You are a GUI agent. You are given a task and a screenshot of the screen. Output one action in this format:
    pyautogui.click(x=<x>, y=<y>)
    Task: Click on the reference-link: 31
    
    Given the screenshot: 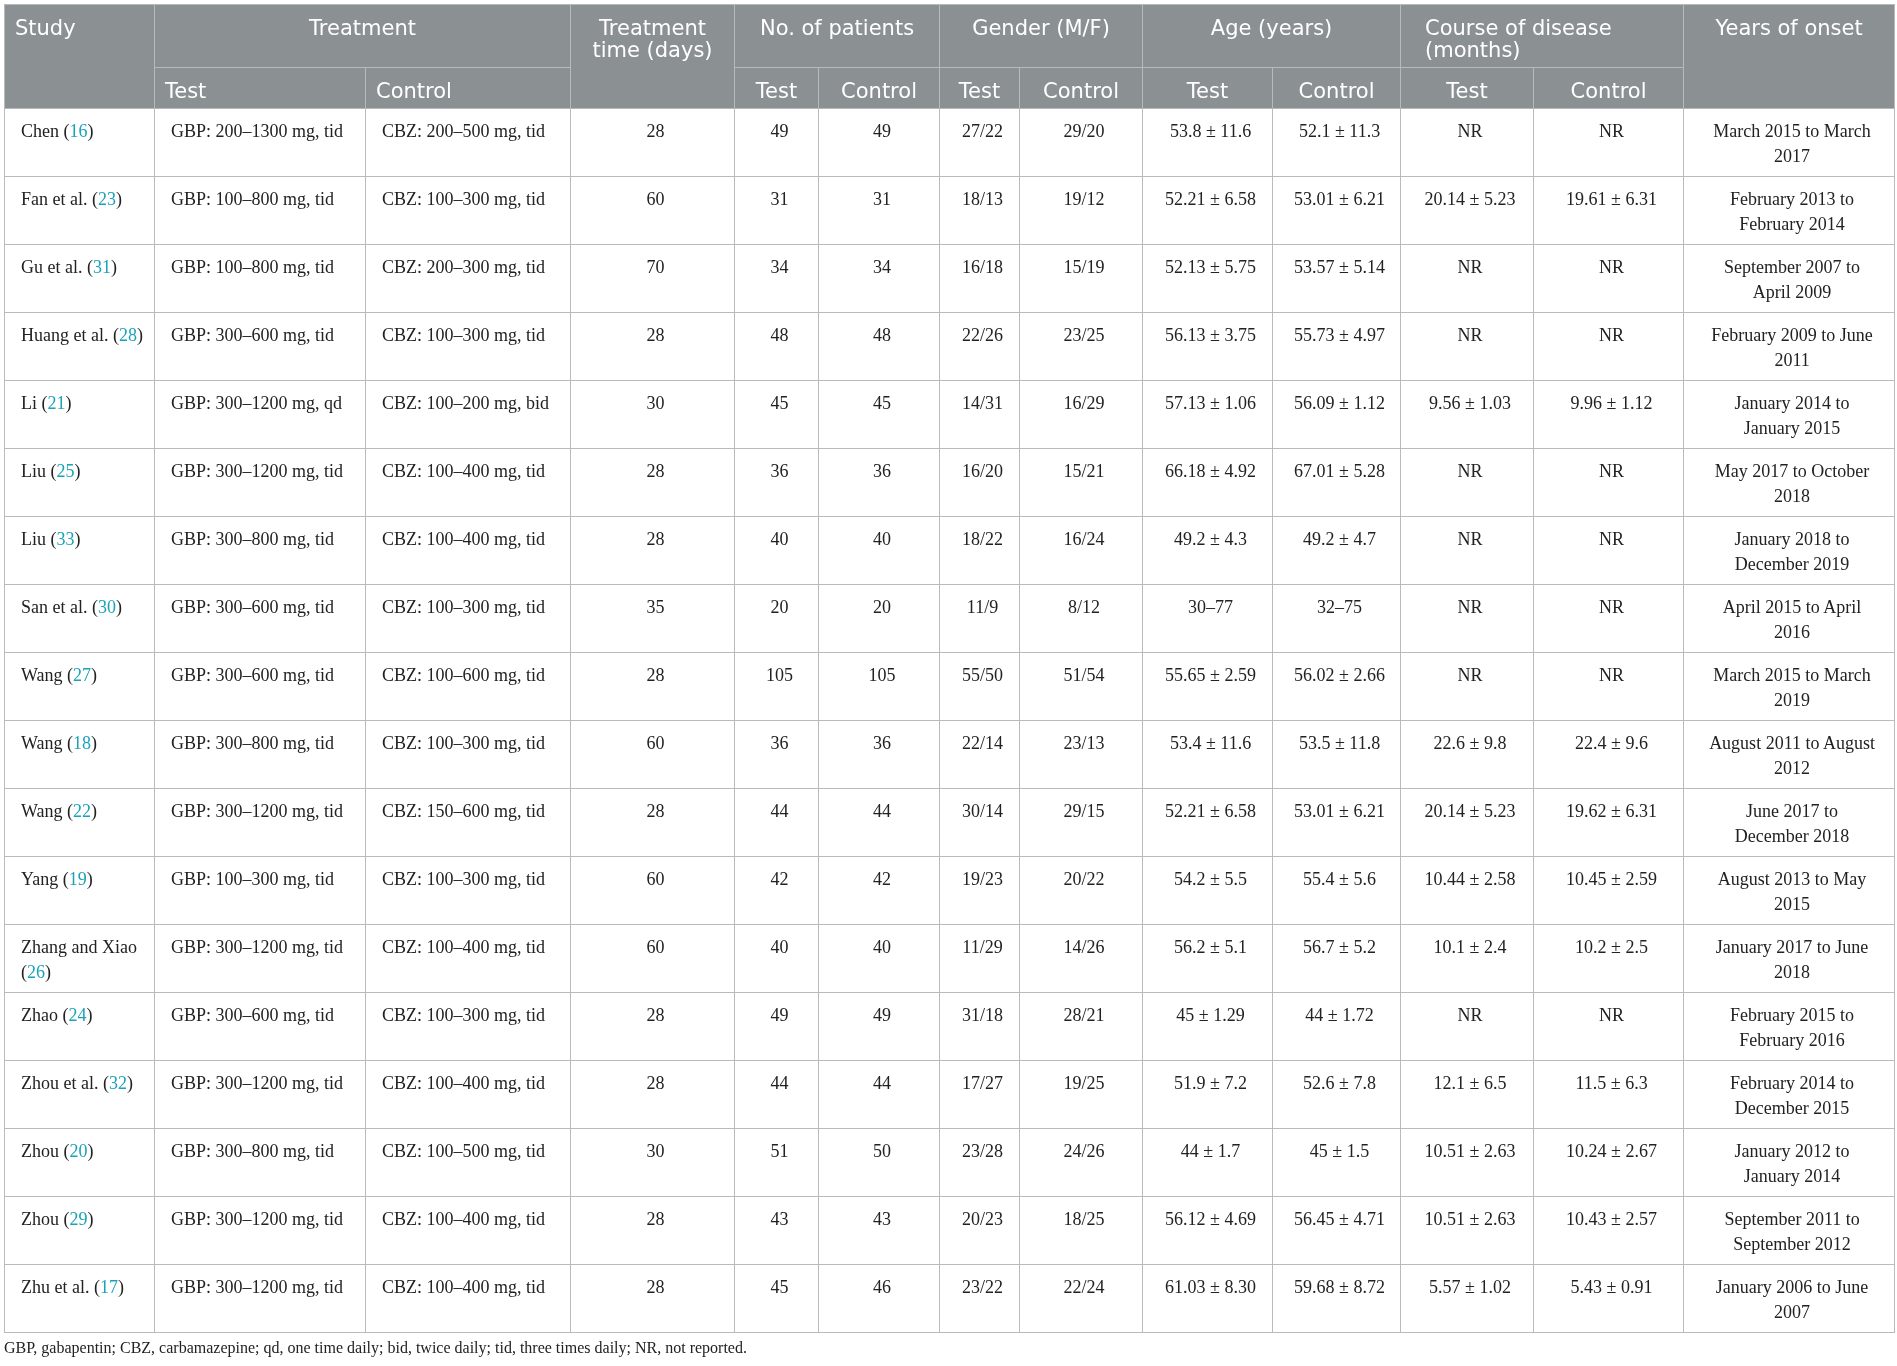 What is the action you would take?
    pyautogui.click(x=102, y=267)
    